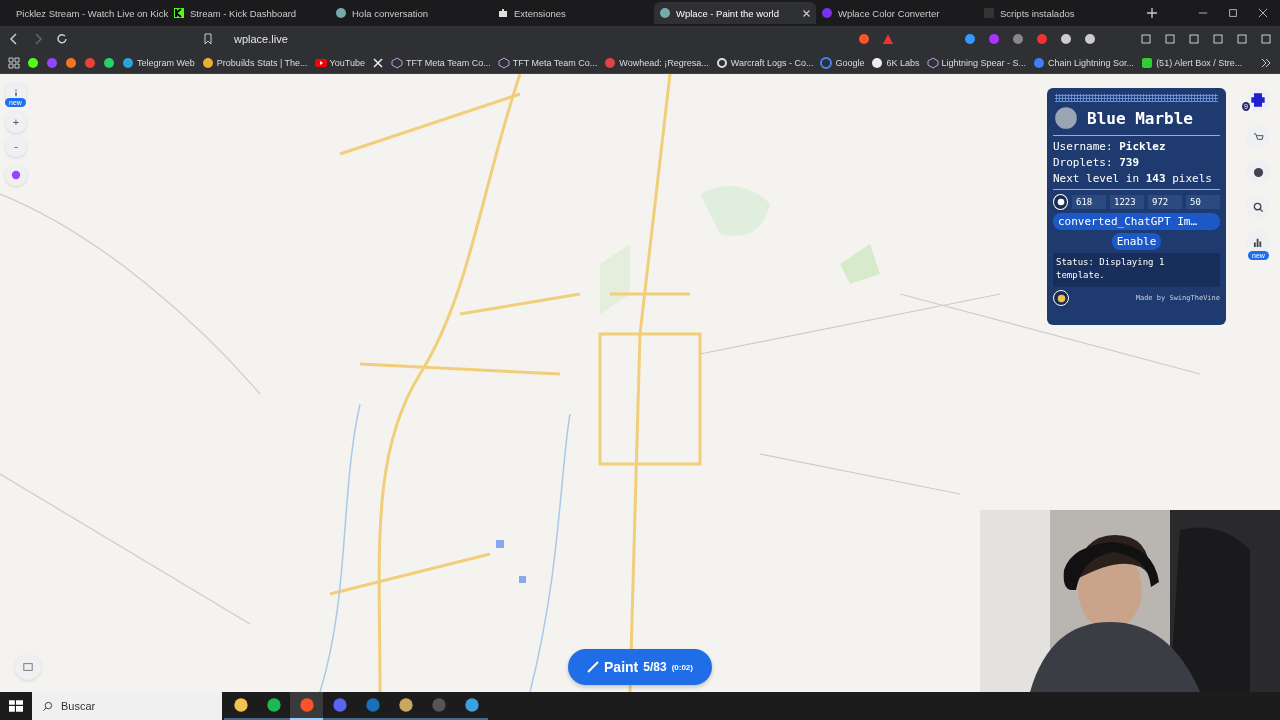  Describe the element at coordinates (1152, 13) in the screenshot. I see `plus-icon` at that location.